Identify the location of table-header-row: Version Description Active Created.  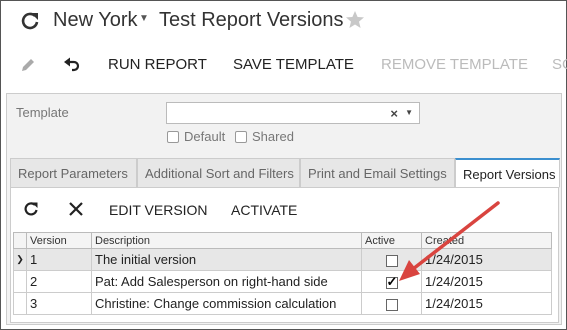
(282, 240).